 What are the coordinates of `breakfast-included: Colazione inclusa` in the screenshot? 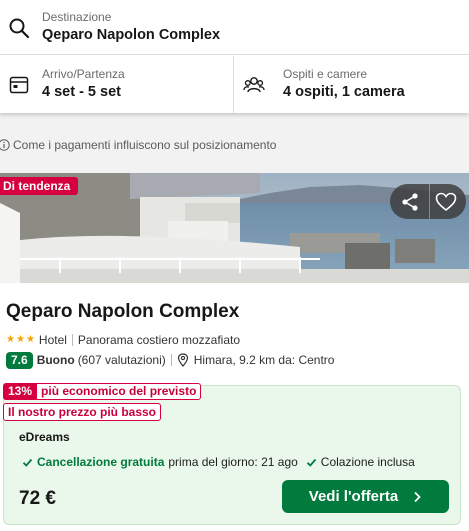 It's located at (367, 462).